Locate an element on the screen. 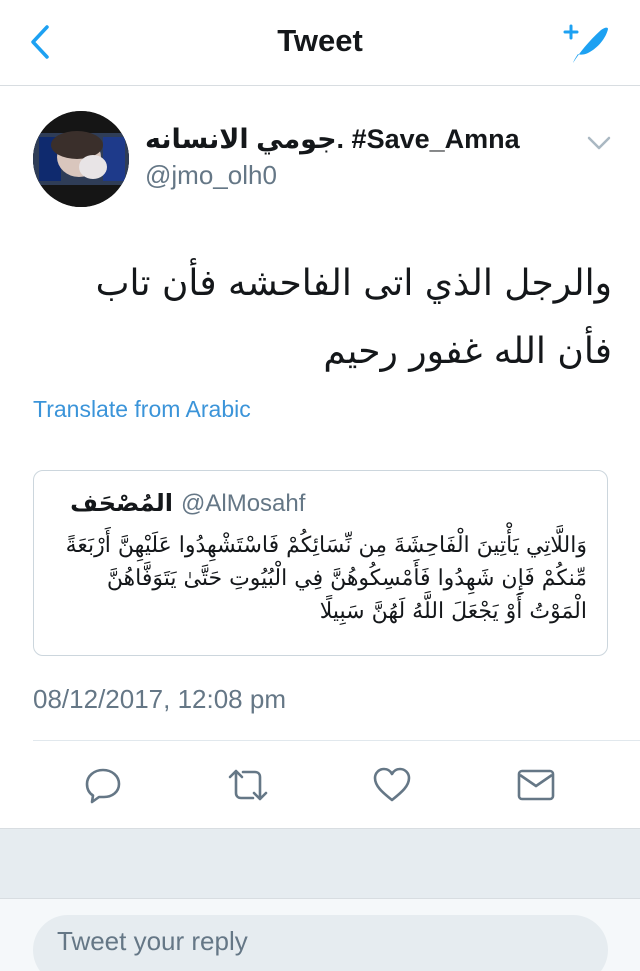 The width and height of the screenshot is (640, 971). reply-input is located at coordinates (320, 943).